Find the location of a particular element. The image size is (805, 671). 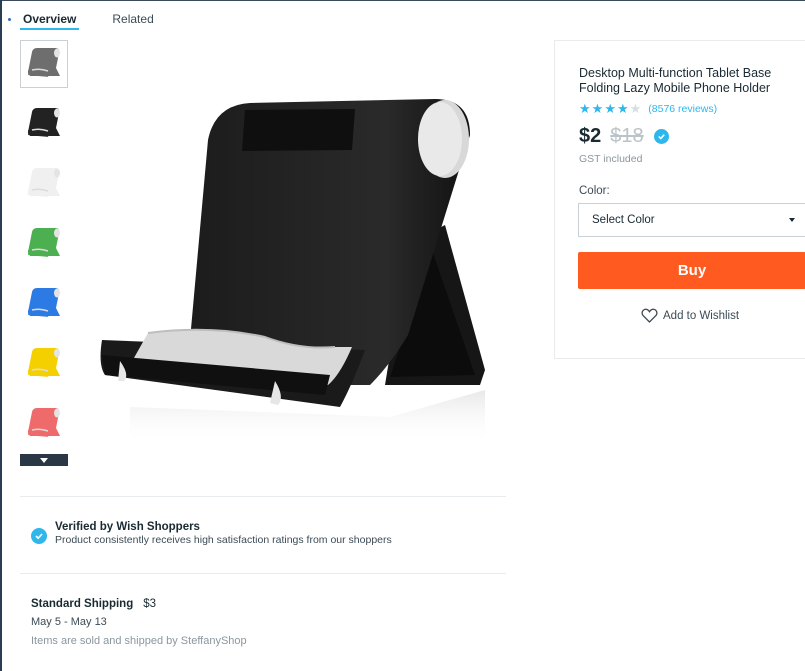

thumbnail-yellow is located at coordinates (44, 364).